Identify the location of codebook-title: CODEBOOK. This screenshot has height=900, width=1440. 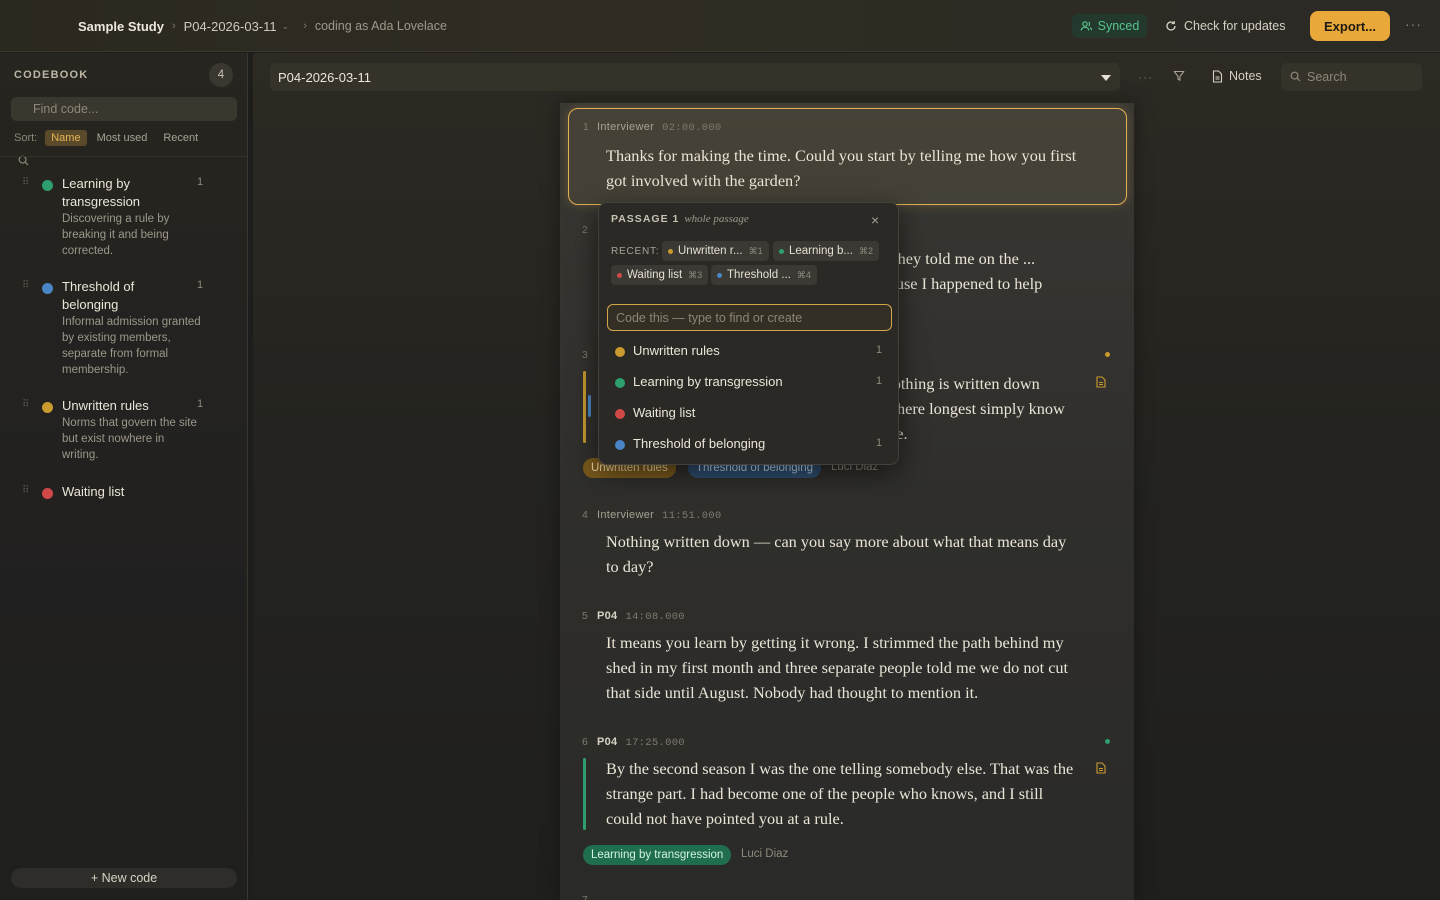
(51, 75).